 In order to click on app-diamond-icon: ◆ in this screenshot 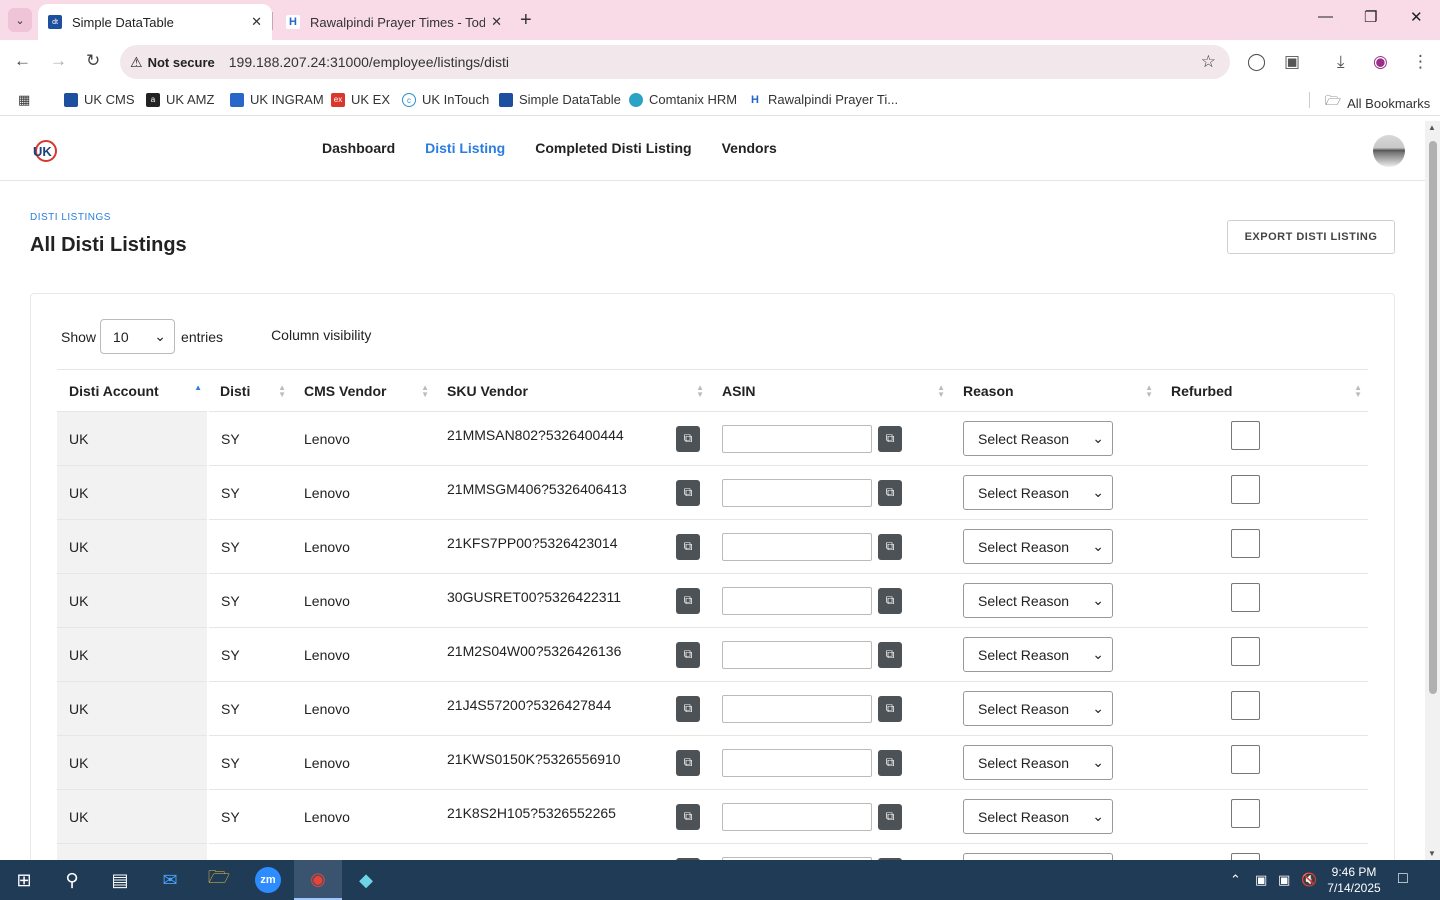, I will do `click(366, 880)`.